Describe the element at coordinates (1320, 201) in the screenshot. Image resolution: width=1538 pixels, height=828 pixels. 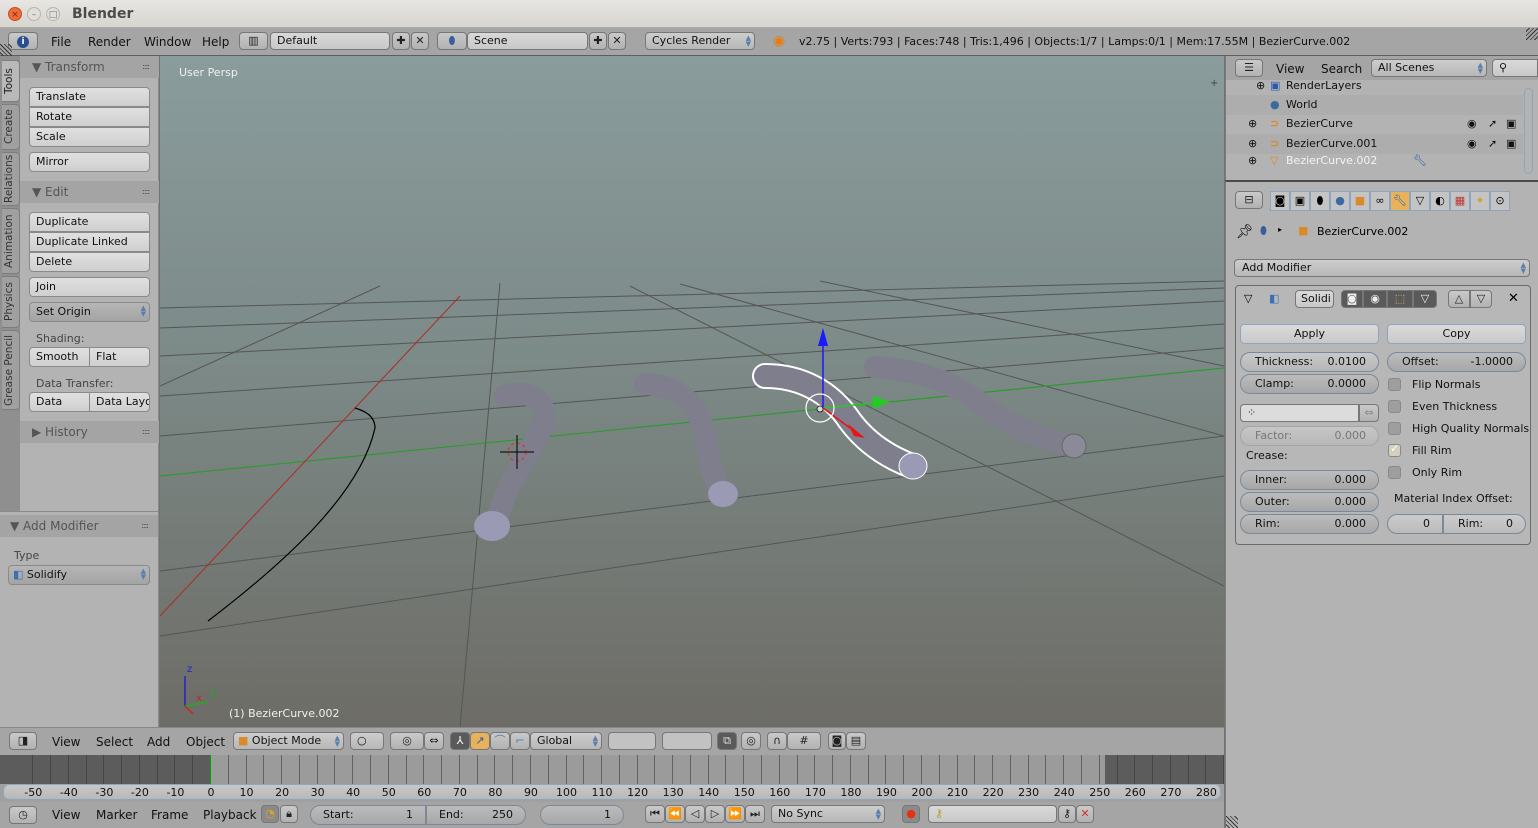
I see `tab-scene: ⬮` at that location.